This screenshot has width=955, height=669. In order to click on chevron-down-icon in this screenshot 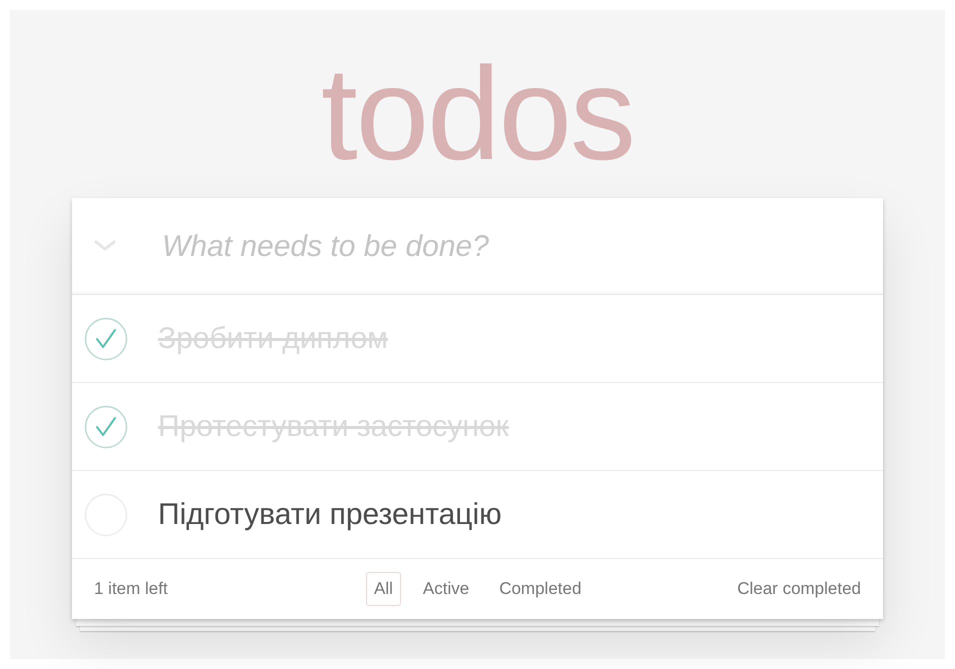, I will do `click(105, 246)`.